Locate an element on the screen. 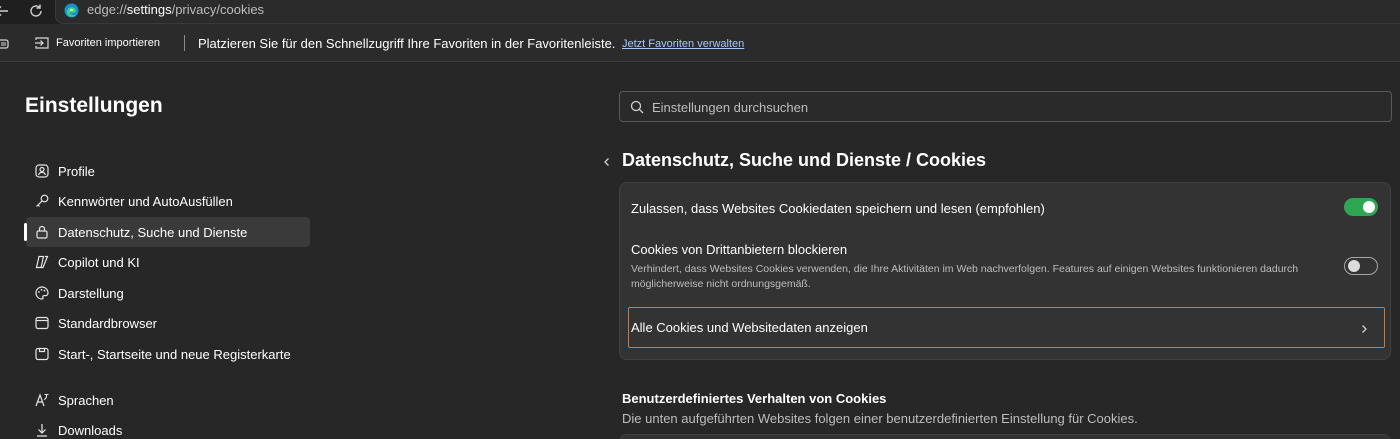  chevron-left-icon is located at coordinates (607, 161).